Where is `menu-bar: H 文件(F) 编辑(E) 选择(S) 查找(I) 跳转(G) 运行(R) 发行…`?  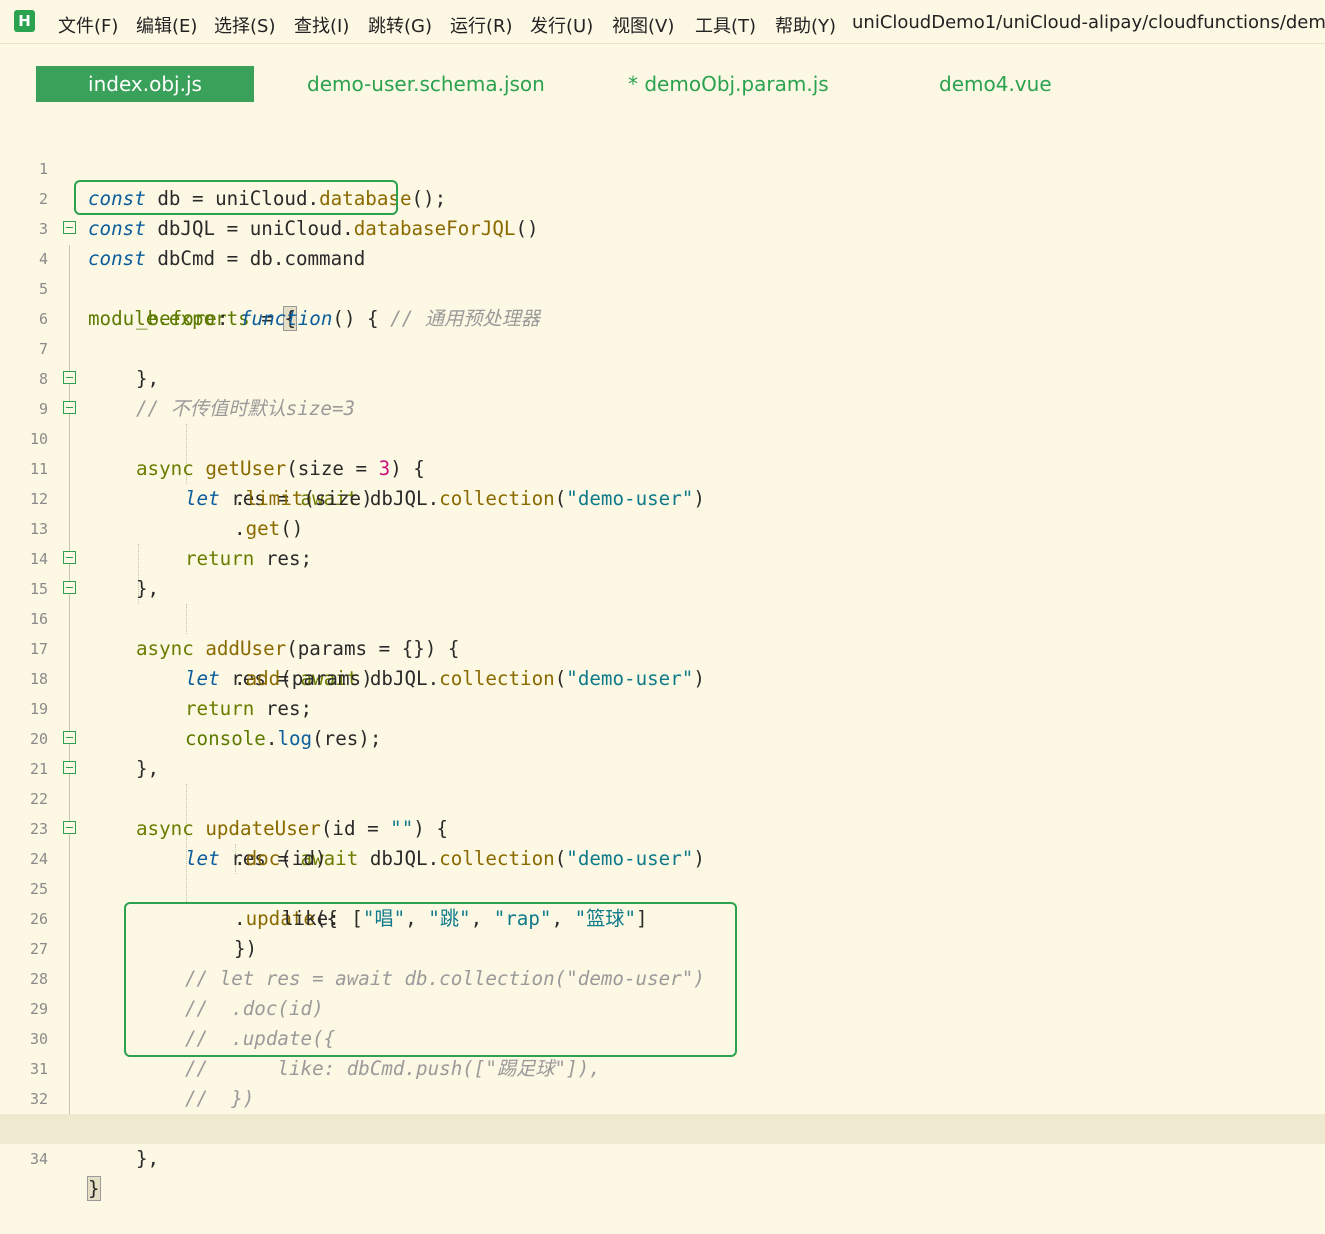 menu-bar: H 文件(F) 编辑(E) 选择(S) 查找(I) 跳转(G) 运行(R) 发行… is located at coordinates (662, 22).